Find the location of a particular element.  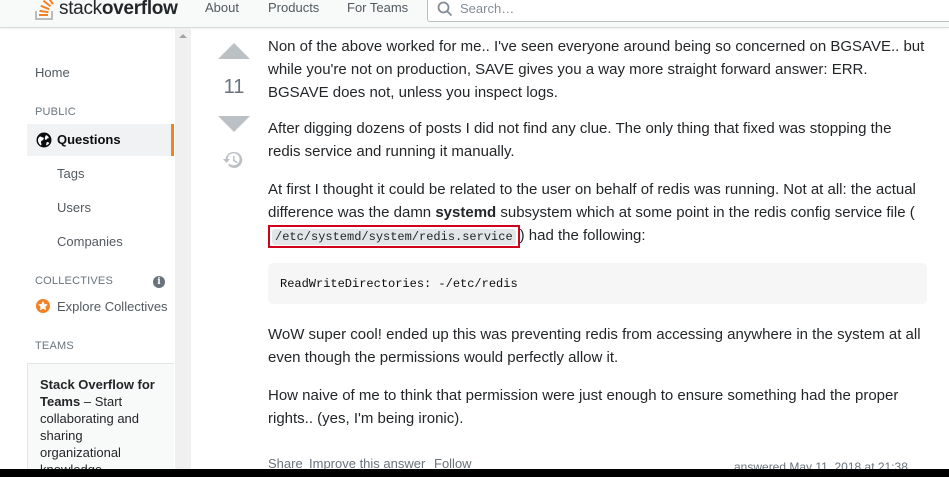

sidebar-section-public: PUBLIC is located at coordinates (55, 112).